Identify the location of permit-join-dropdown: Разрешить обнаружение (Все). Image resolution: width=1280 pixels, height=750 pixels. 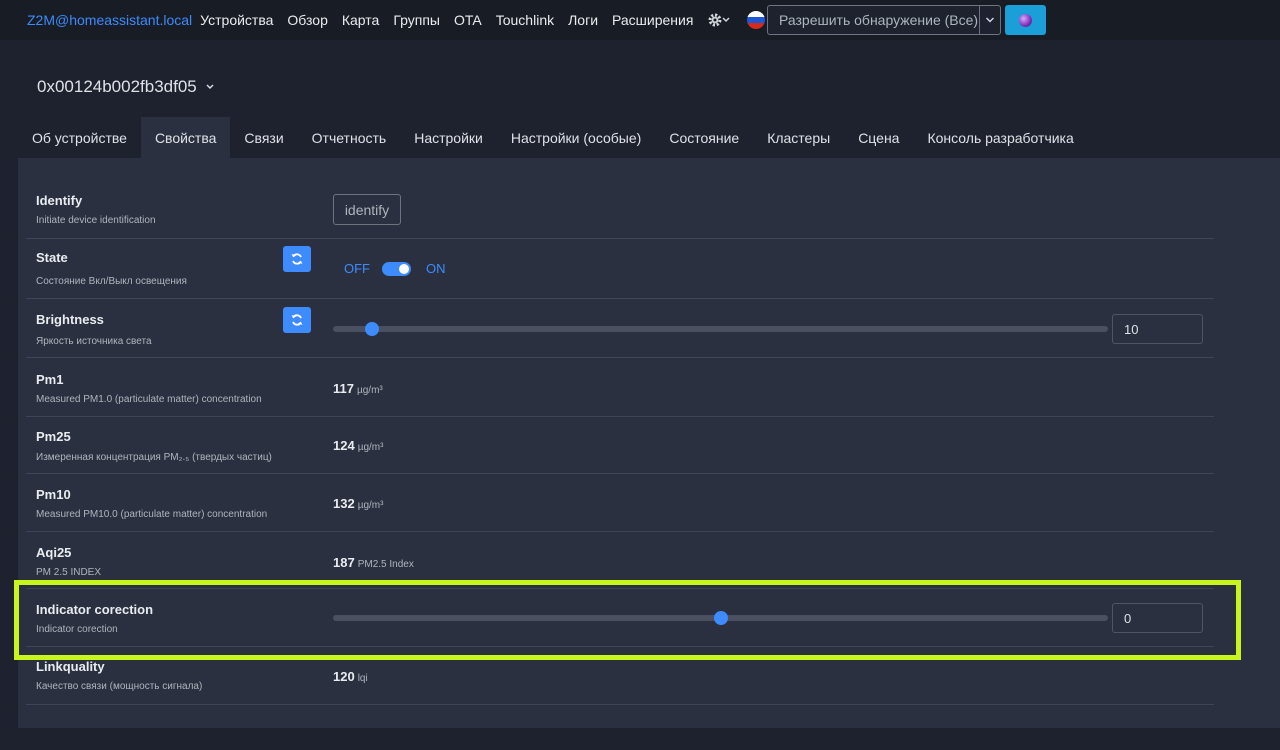
(884, 20).